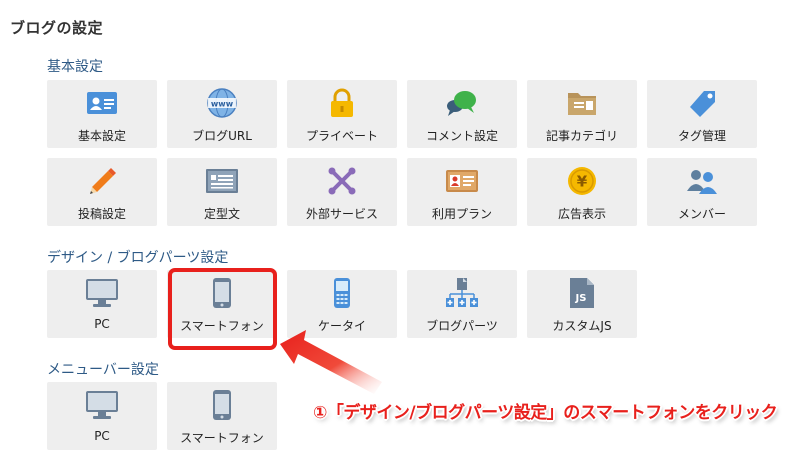  What do you see at coordinates (545, 413) in the screenshot?
I see `instruction-callout: ①「デザイン/ブログパーツ設定」のスマートフォンをクリック` at bounding box center [545, 413].